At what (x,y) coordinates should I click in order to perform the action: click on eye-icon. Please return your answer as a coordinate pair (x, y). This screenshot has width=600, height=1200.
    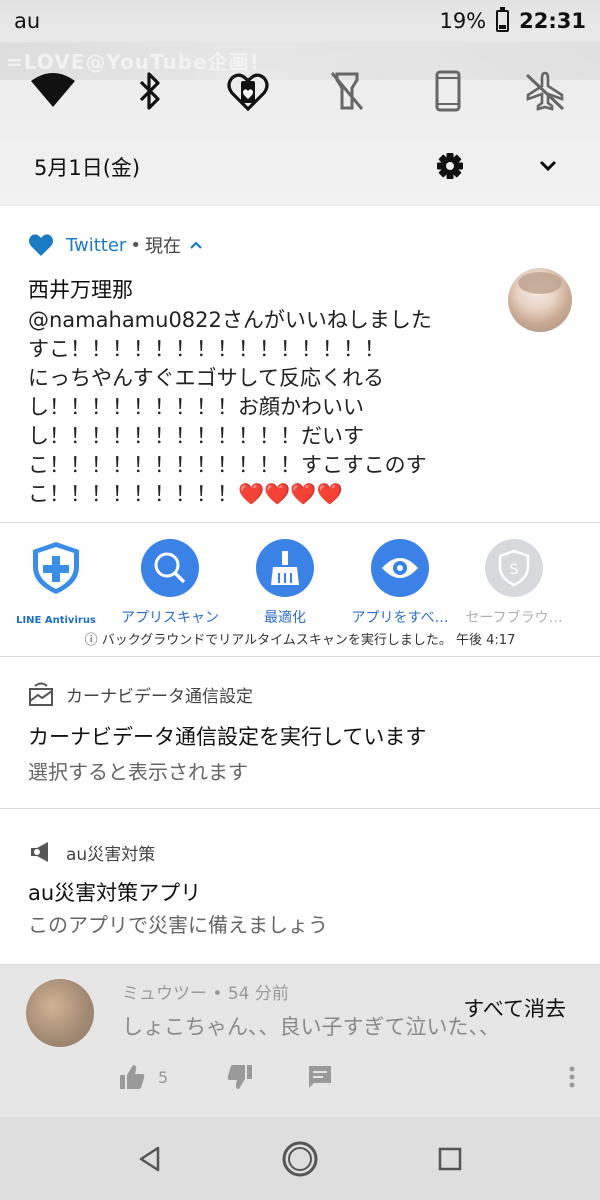
    Looking at the image, I should click on (400, 568).